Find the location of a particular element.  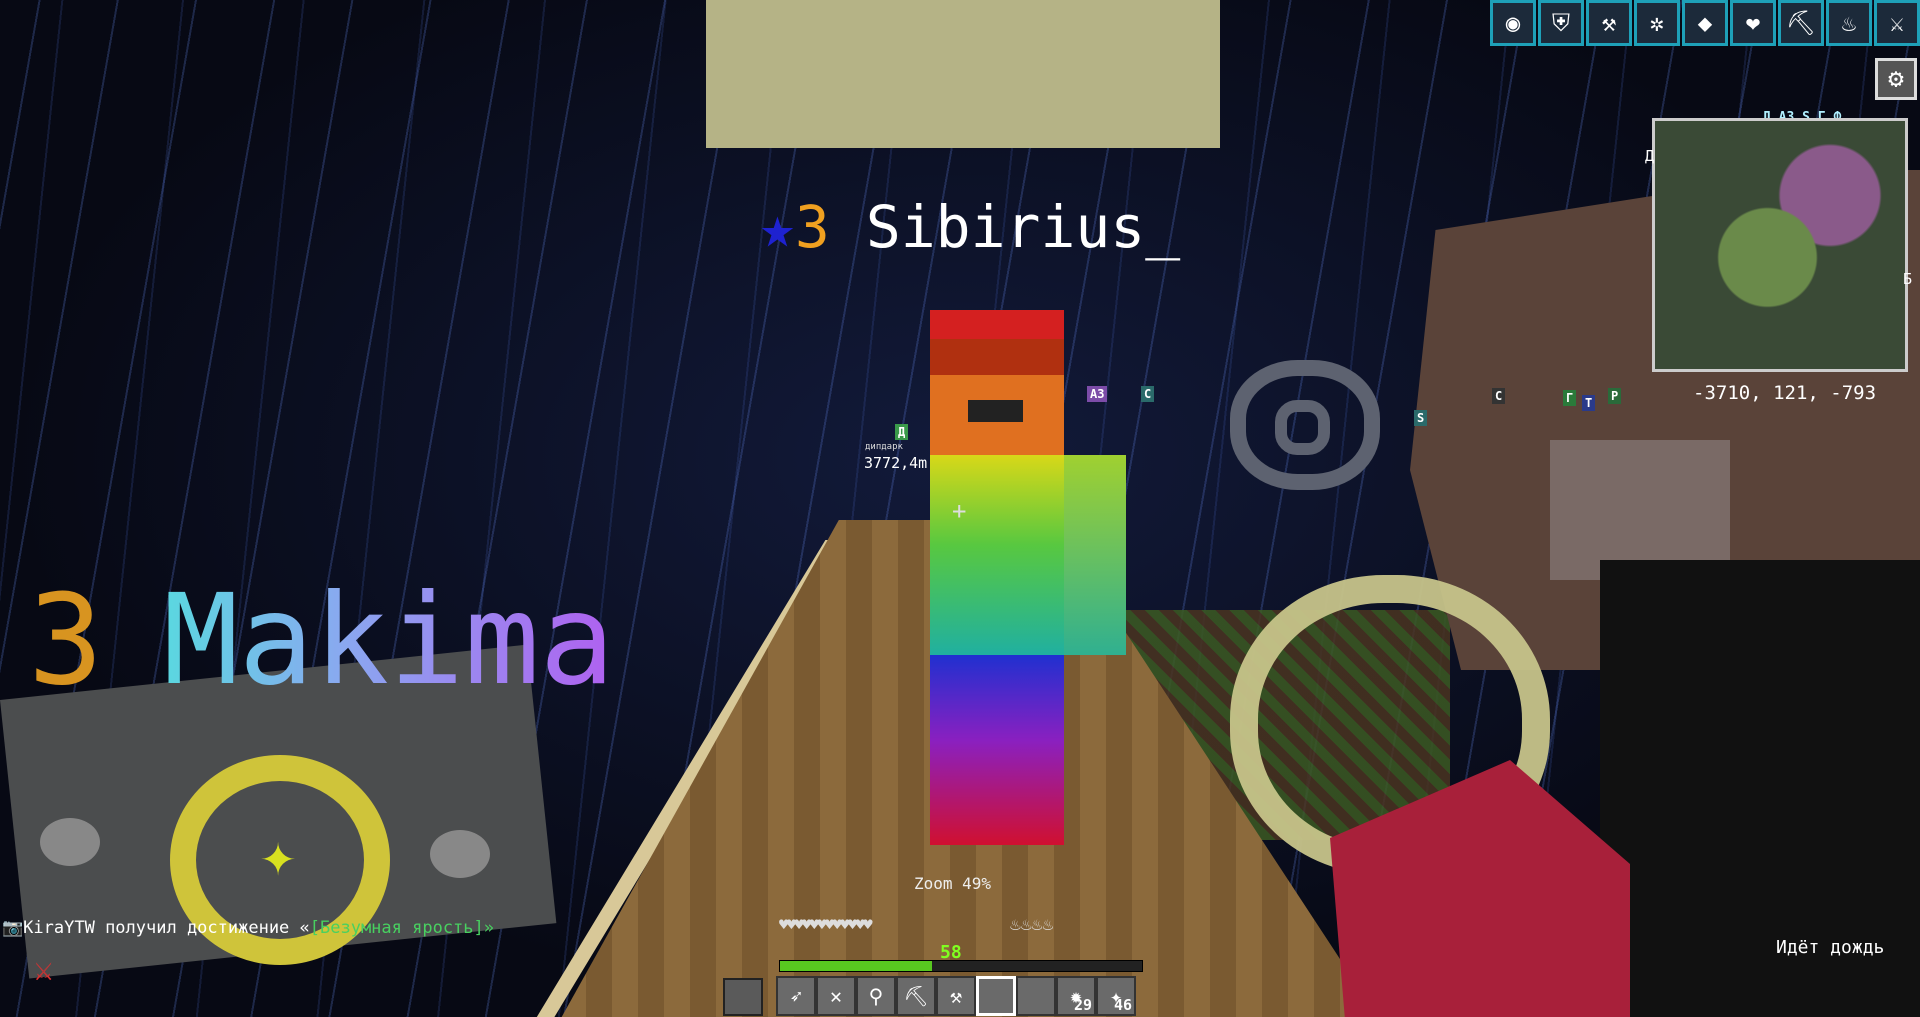

hotbar-slot: ⚲ is located at coordinates (876, 996).